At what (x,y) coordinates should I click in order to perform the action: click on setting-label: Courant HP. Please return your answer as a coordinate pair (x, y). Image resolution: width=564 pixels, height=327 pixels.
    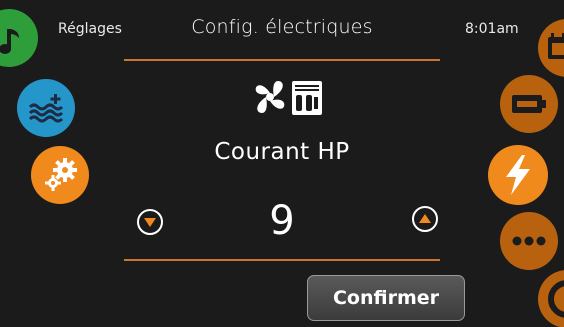
    Looking at the image, I should click on (282, 152).